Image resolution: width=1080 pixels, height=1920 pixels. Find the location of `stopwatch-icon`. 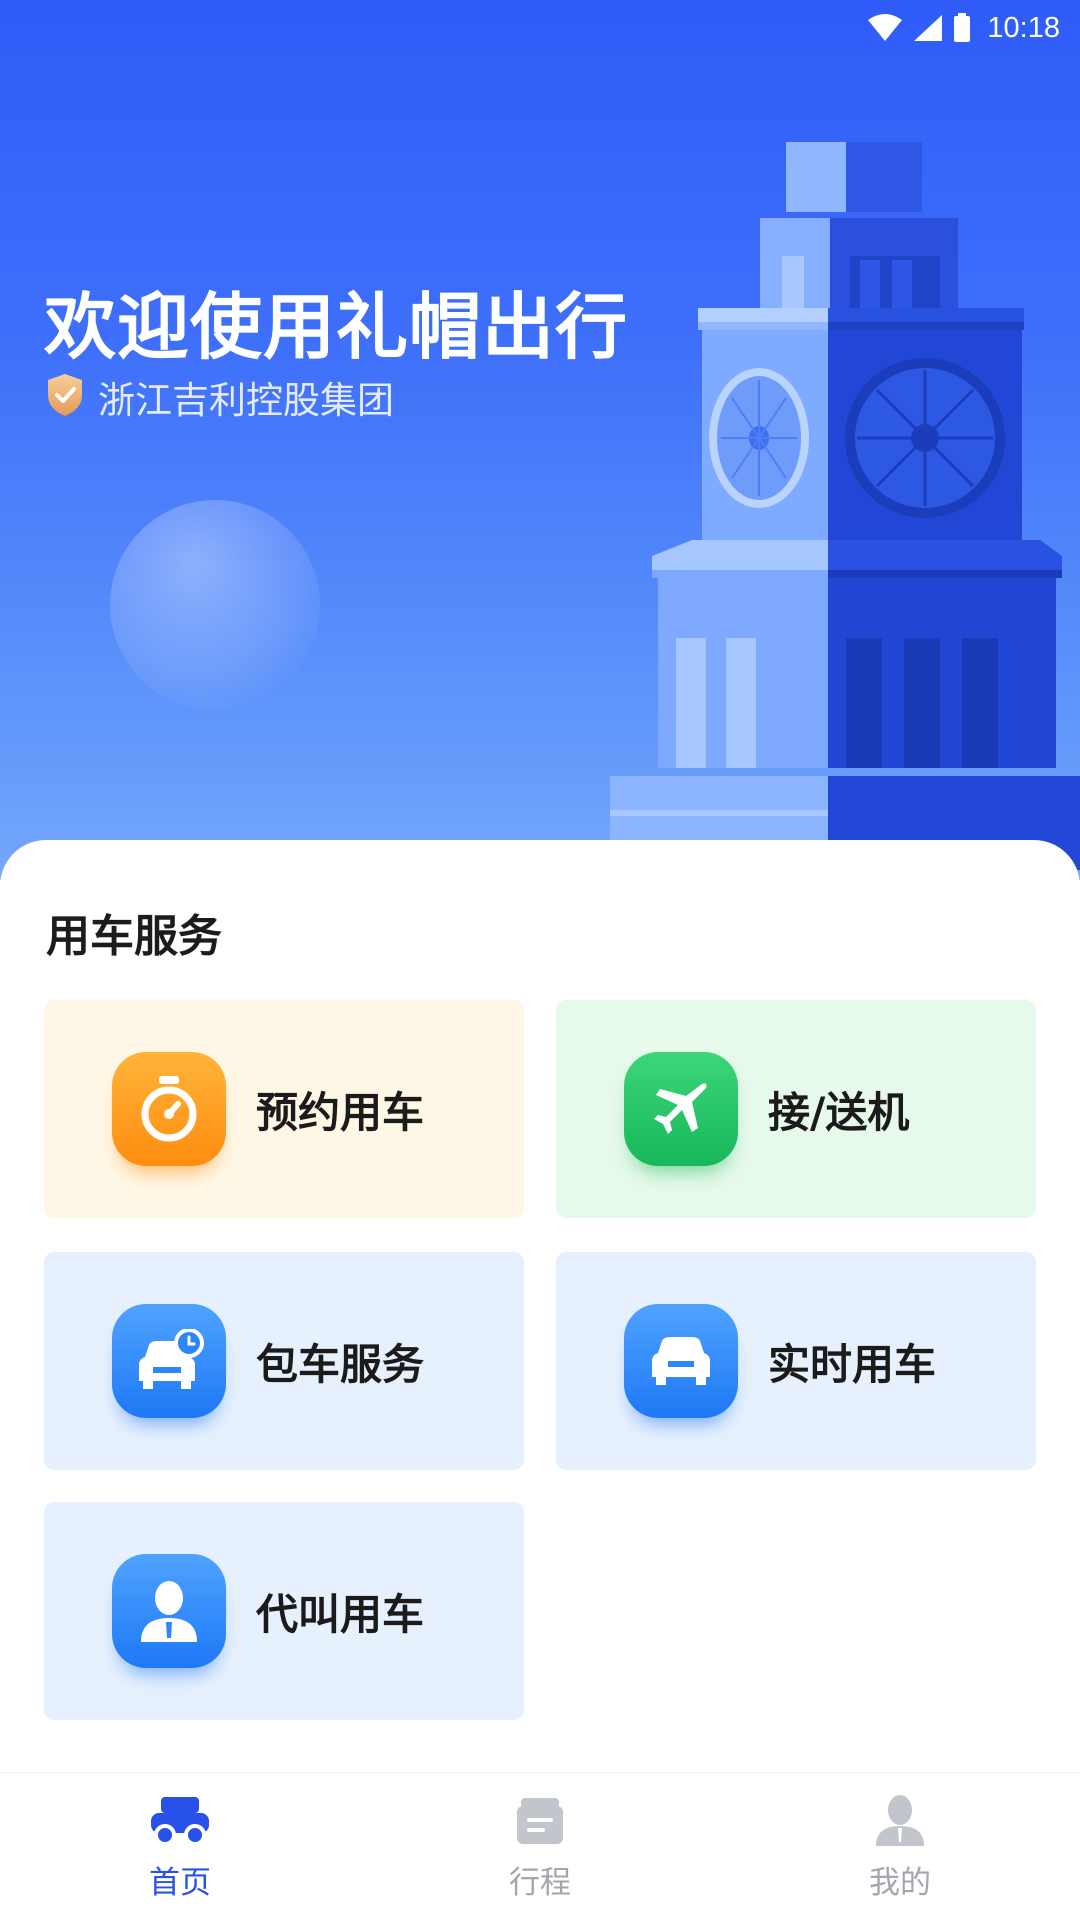

stopwatch-icon is located at coordinates (169, 1109).